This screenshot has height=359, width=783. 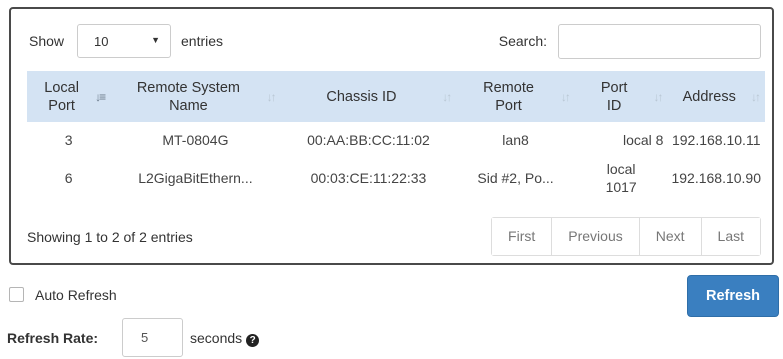 I want to click on column-header-label: Local, so click(x=61, y=87).